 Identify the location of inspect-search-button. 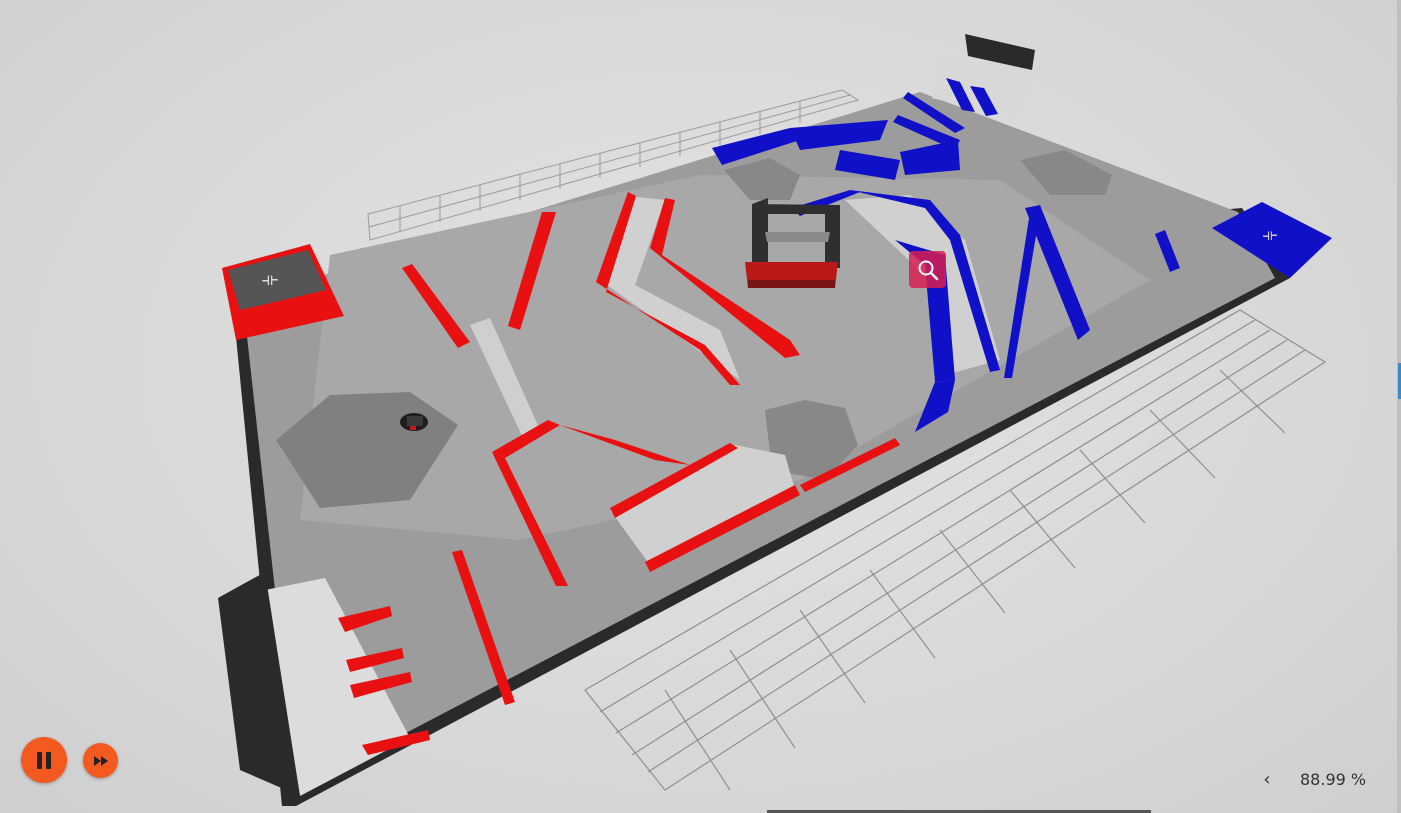
(927, 269).